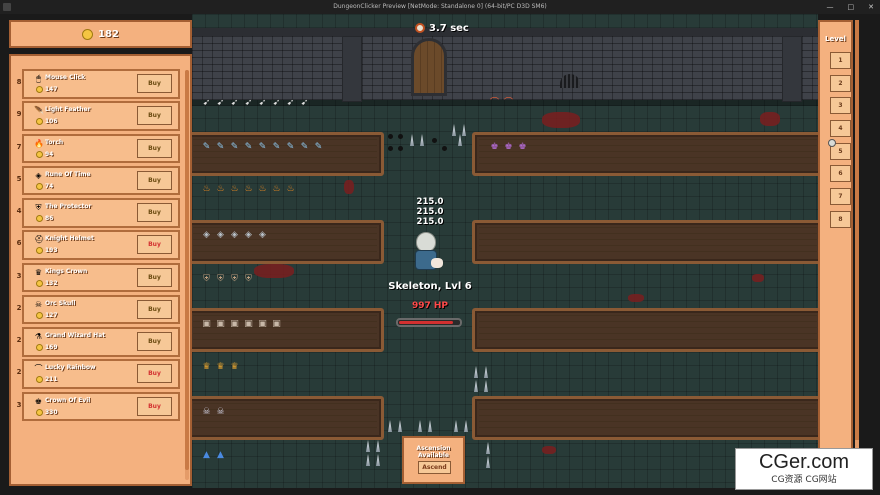  What do you see at coordinates (98, 148) in the screenshot?
I see `shop-item: 7 🔥 Torch 94 Buy` at bounding box center [98, 148].